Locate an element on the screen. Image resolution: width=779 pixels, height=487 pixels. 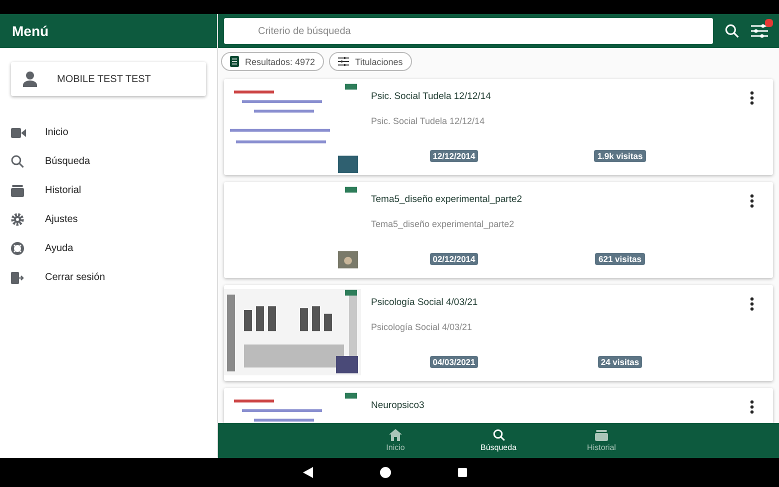
notification-badge is located at coordinates (769, 23).